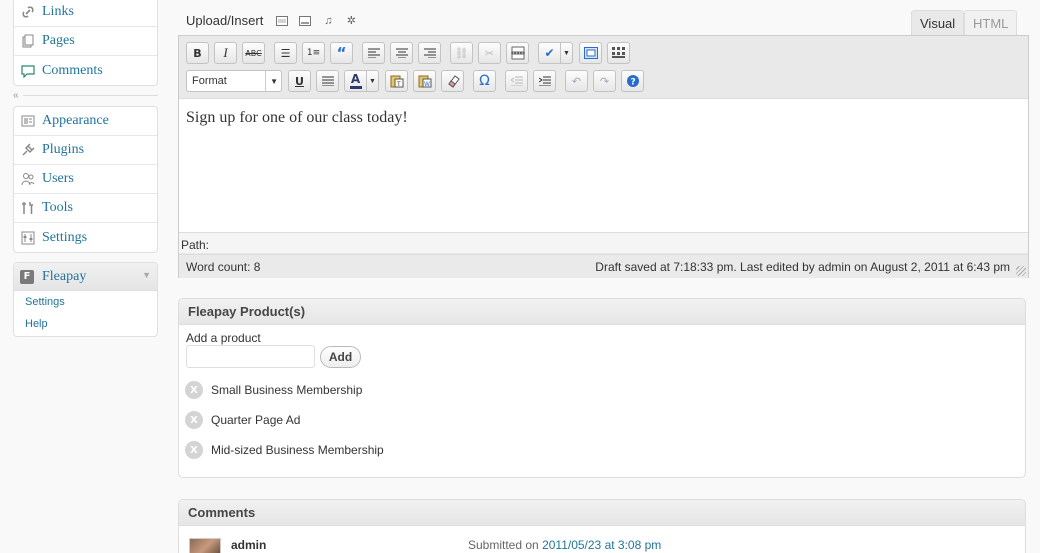 The height and width of the screenshot is (553, 1040). I want to click on insert-more-button, so click(517, 53).